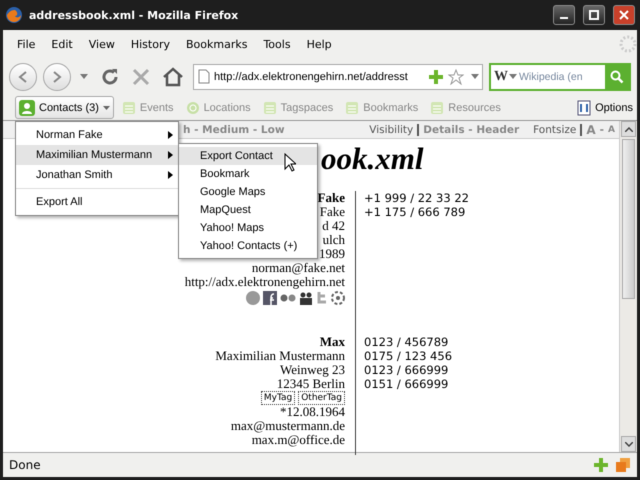 The image size is (640, 480). What do you see at coordinates (150, 44) in the screenshot?
I see `menu-item: History` at bounding box center [150, 44].